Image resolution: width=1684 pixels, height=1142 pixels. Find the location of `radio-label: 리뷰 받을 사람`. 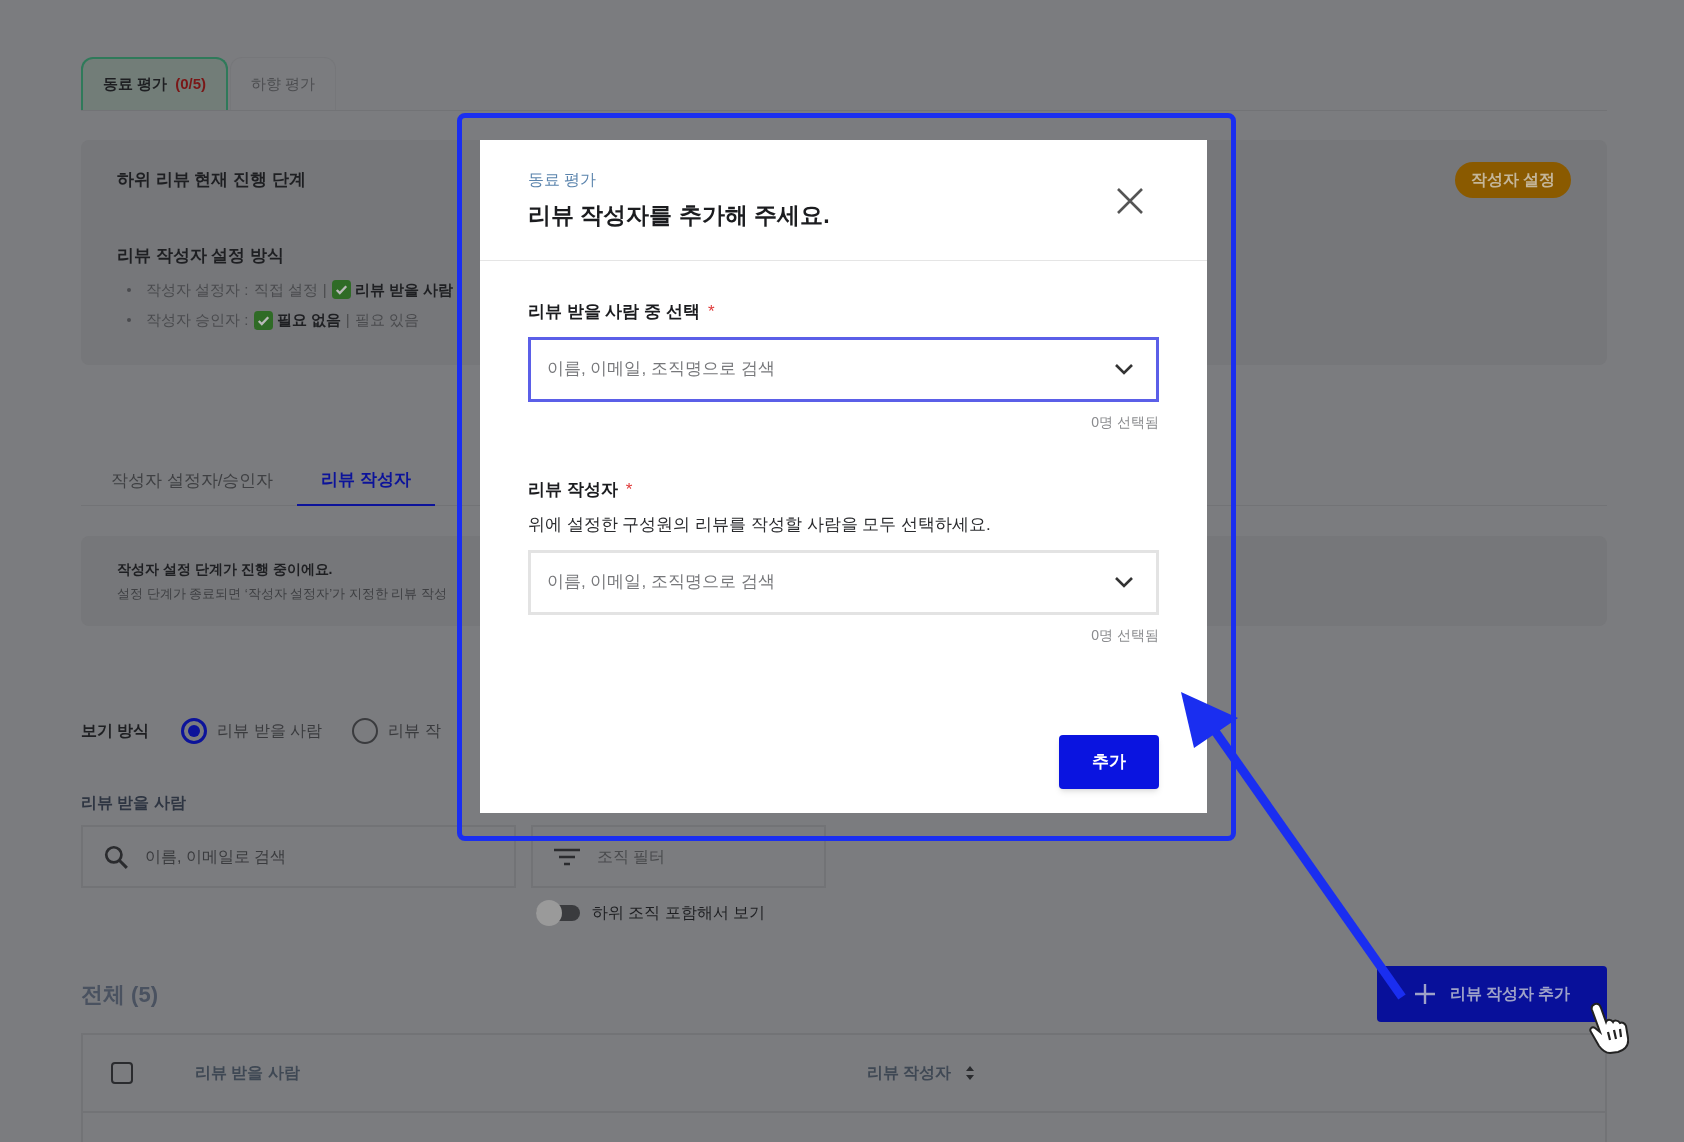

radio-label: 리뷰 받을 사람 is located at coordinates (270, 731).